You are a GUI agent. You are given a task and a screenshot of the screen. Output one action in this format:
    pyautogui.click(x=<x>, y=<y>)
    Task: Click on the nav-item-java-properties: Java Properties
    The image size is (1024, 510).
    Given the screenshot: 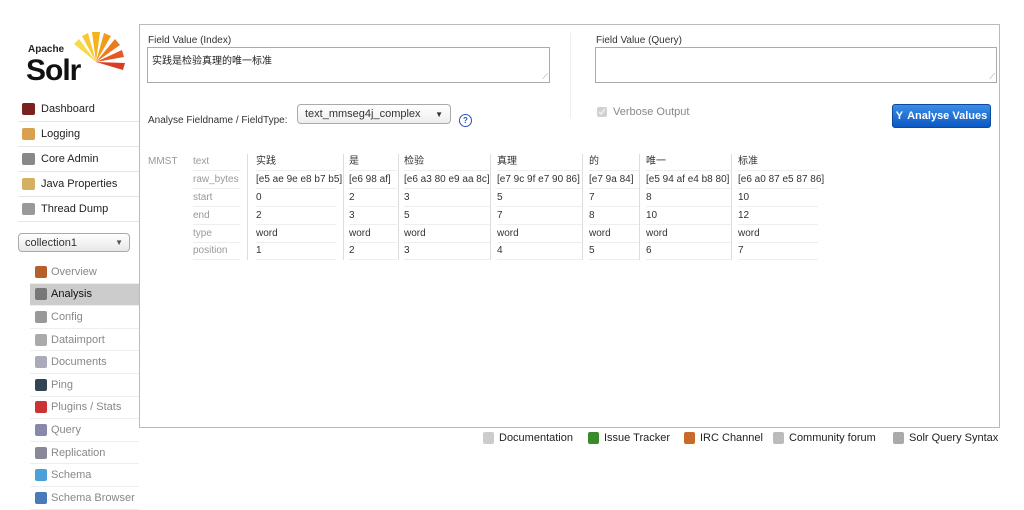 What is the action you would take?
    pyautogui.click(x=78, y=184)
    